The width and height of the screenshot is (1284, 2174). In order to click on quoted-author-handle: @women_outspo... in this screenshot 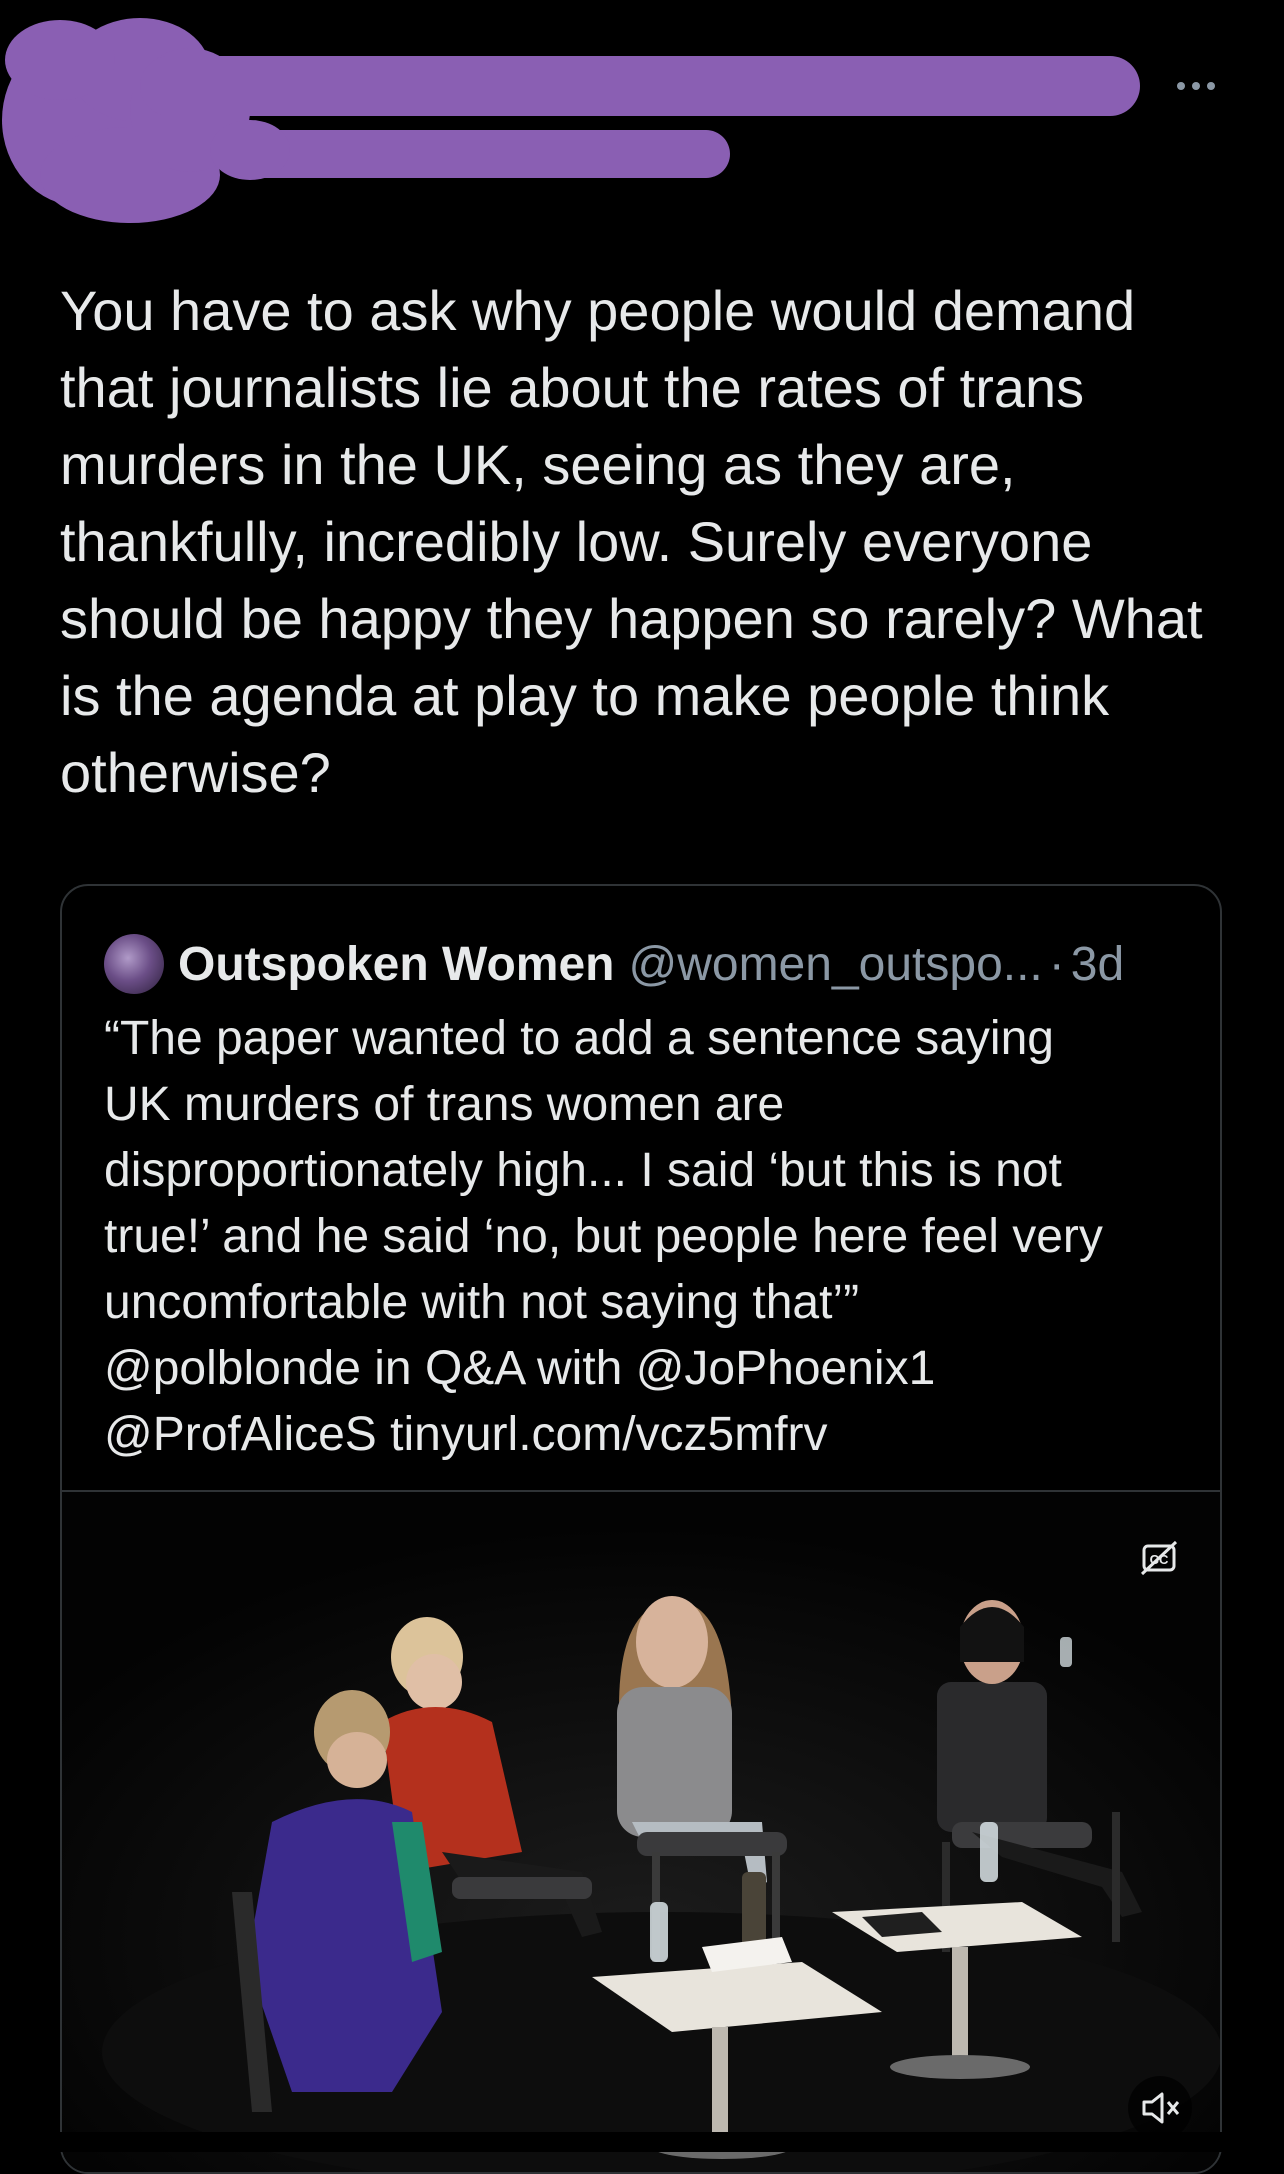, I will do `click(835, 964)`.